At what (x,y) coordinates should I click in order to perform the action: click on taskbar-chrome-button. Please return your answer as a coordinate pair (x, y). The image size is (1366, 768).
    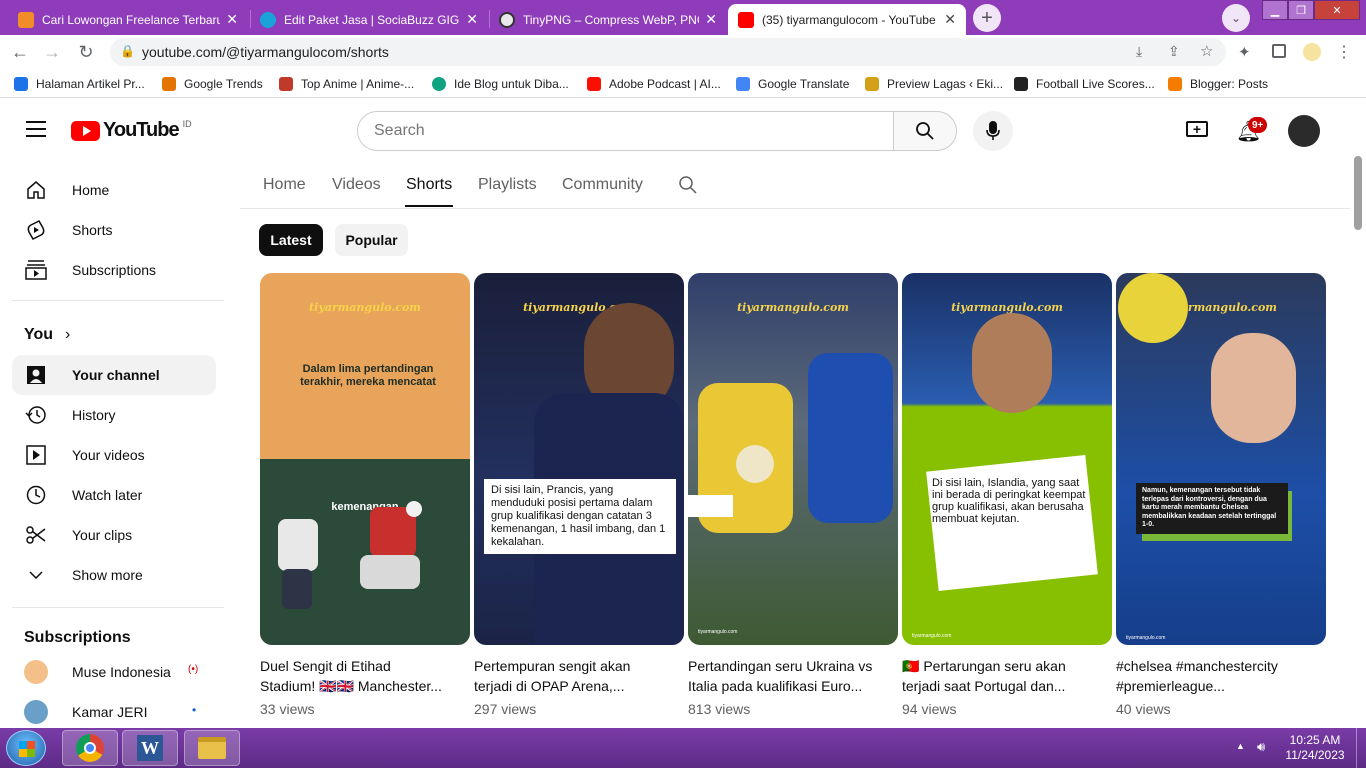
    Looking at the image, I should click on (90, 748).